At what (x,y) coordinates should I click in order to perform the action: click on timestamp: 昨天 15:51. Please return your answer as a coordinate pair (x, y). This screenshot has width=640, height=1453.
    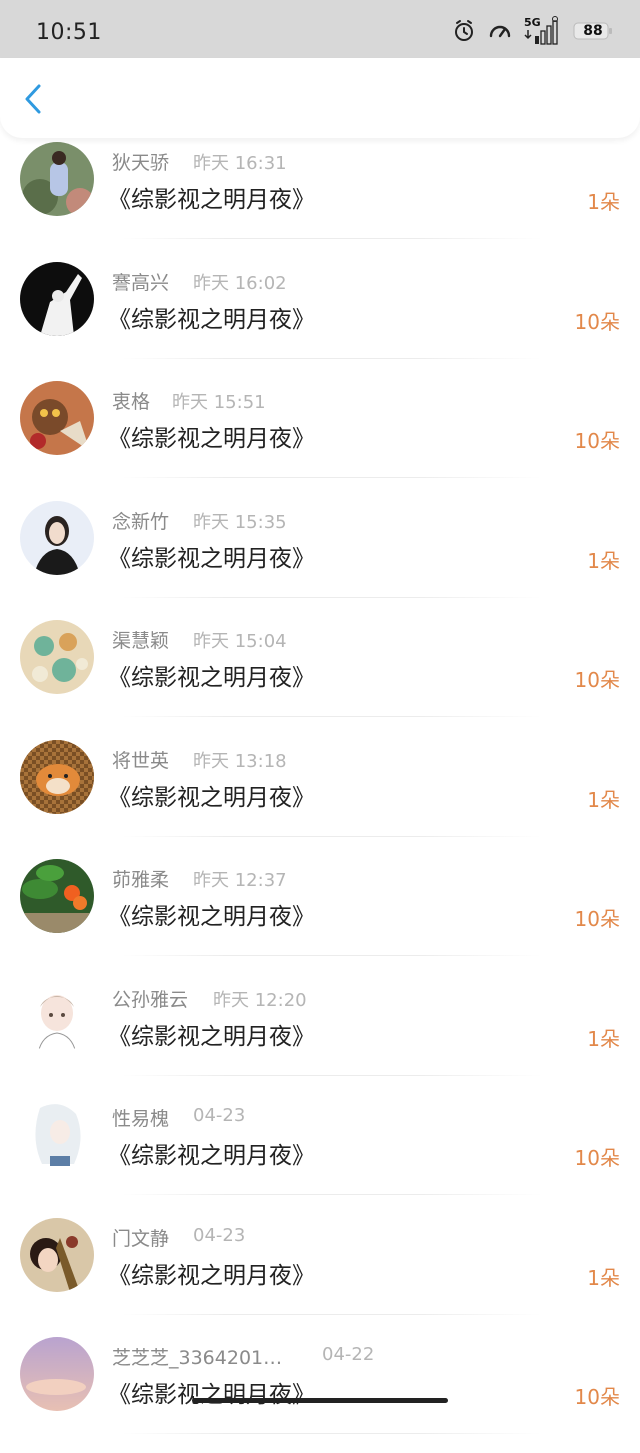
    Looking at the image, I should click on (219, 402).